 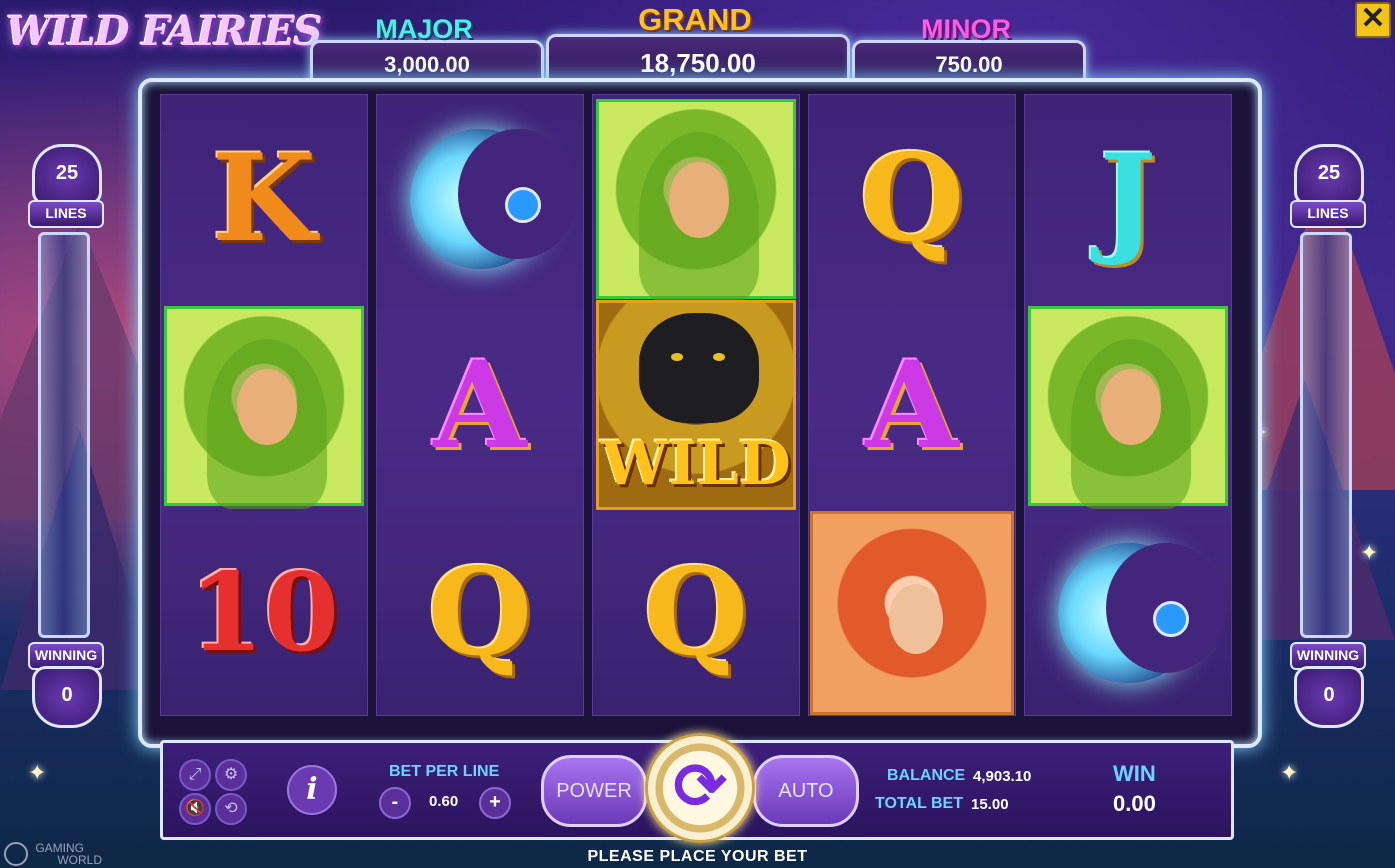 I want to click on right-lines-label: LINES, so click(x=1328, y=214).